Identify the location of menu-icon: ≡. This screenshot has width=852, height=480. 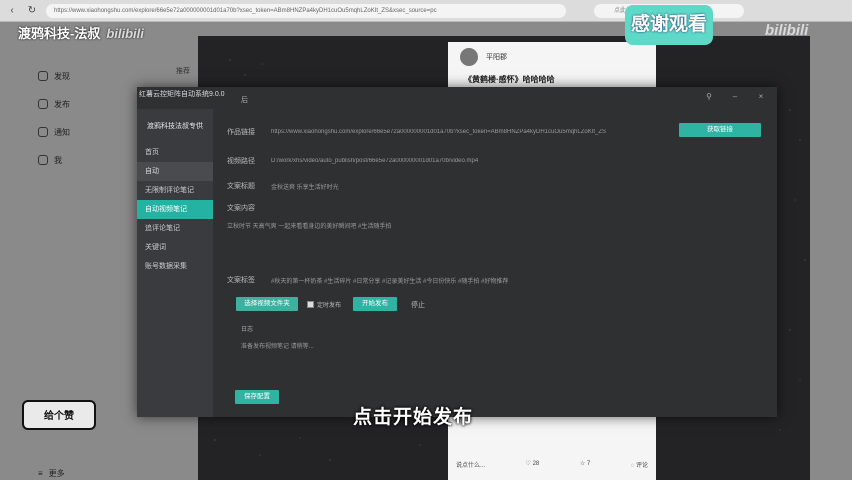
(40, 473).